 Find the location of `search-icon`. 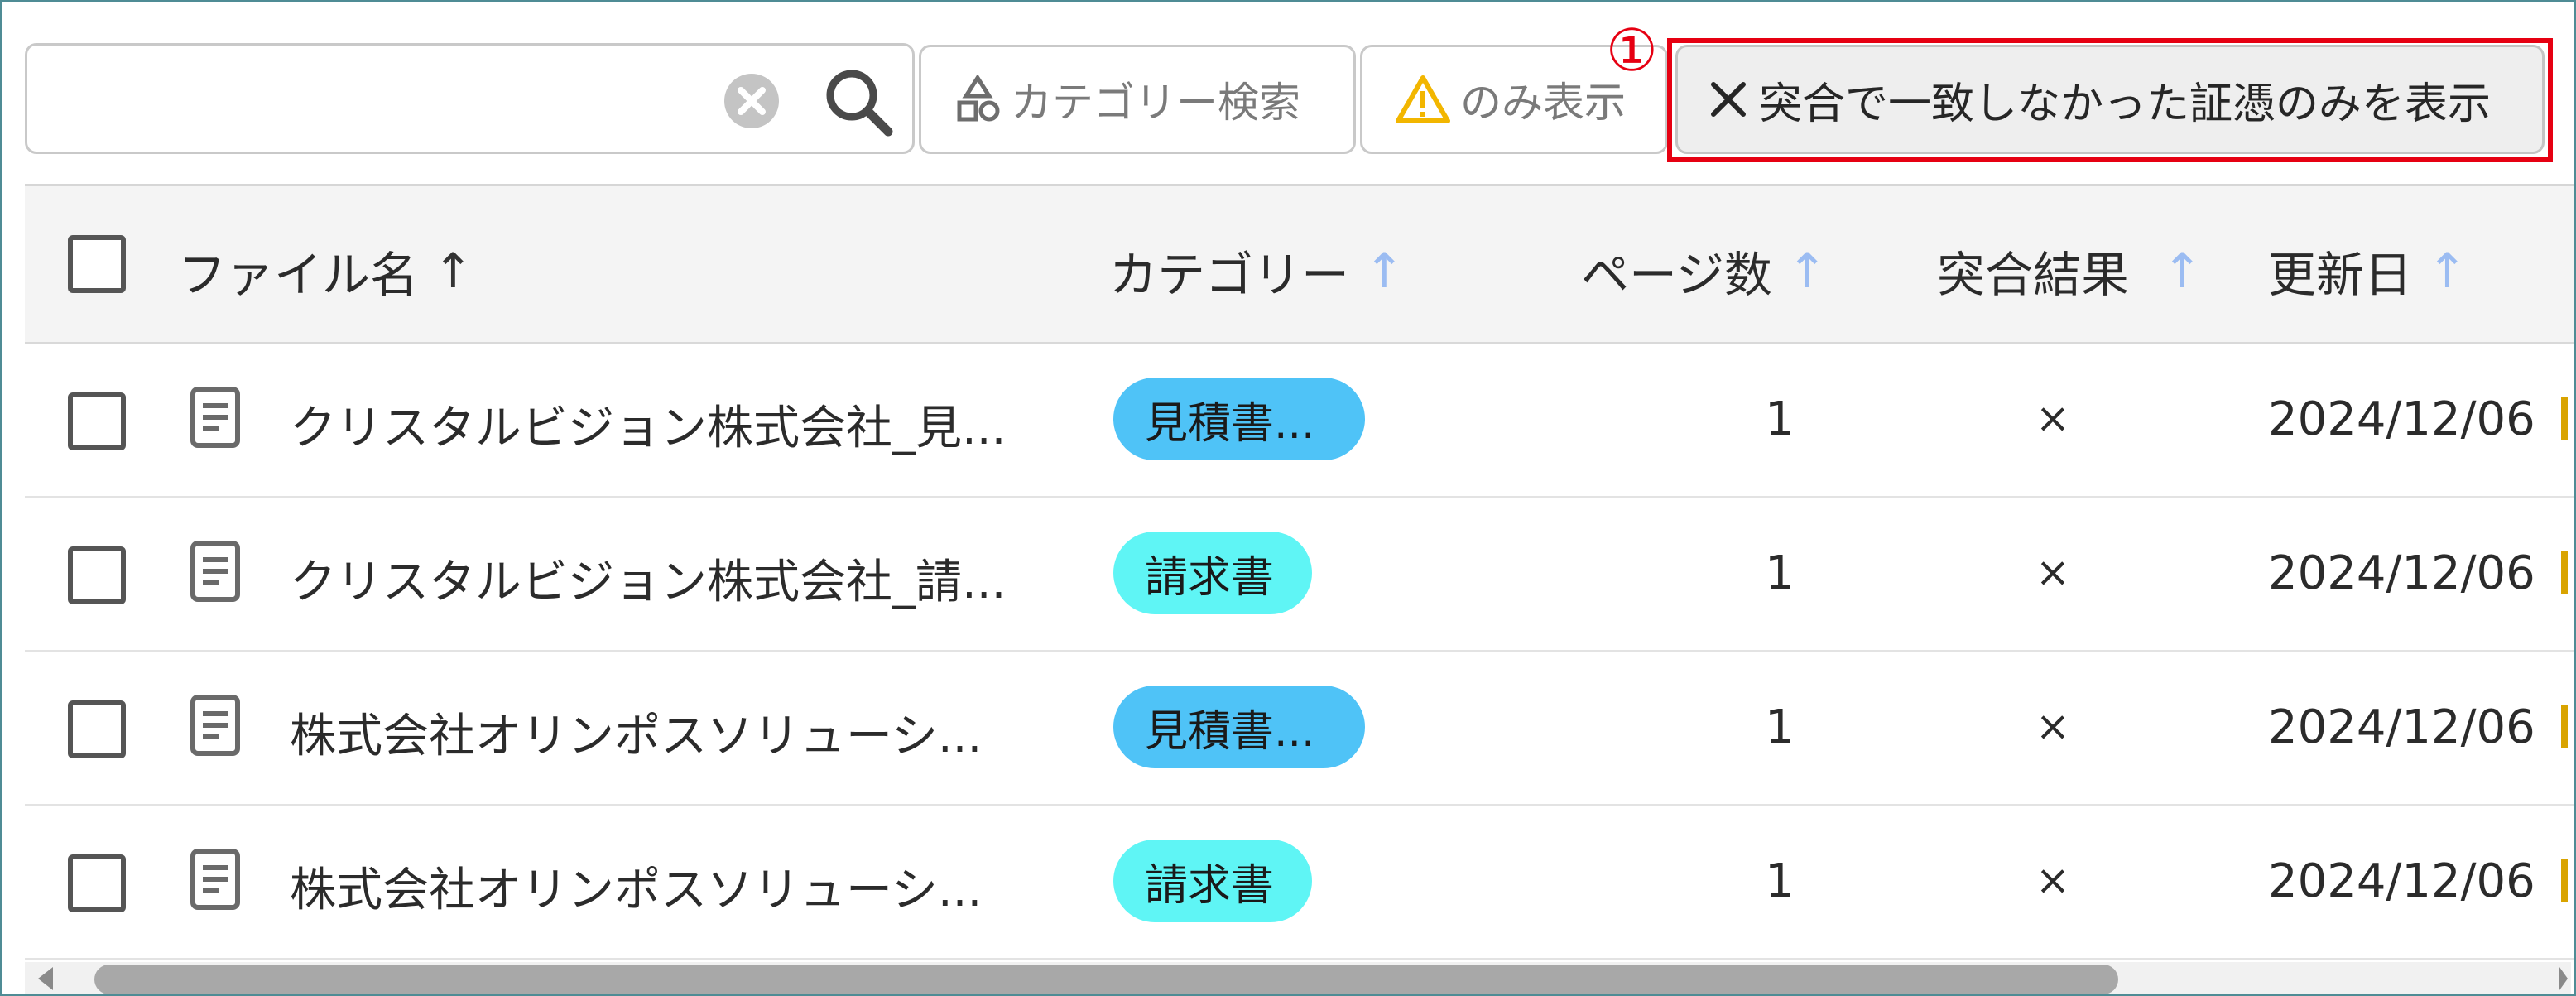

search-icon is located at coordinates (859, 102).